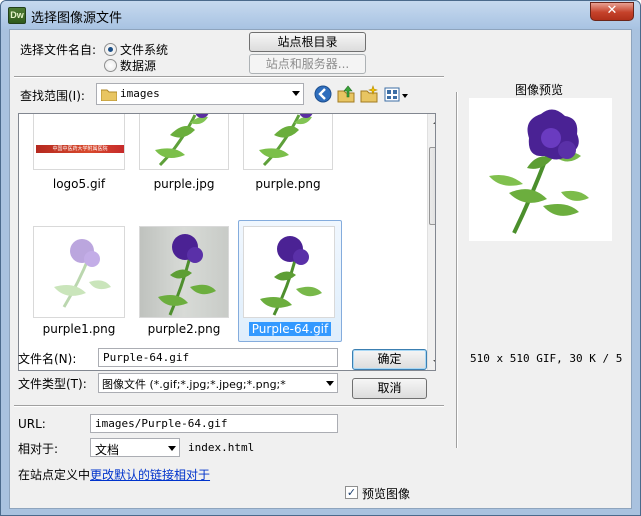 This screenshot has width=641, height=516. What do you see at coordinates (320, 15) in the screenshot?
I see `title-bar: Dw 选择图像源文件 ✕` at bounding box center [320, 15].